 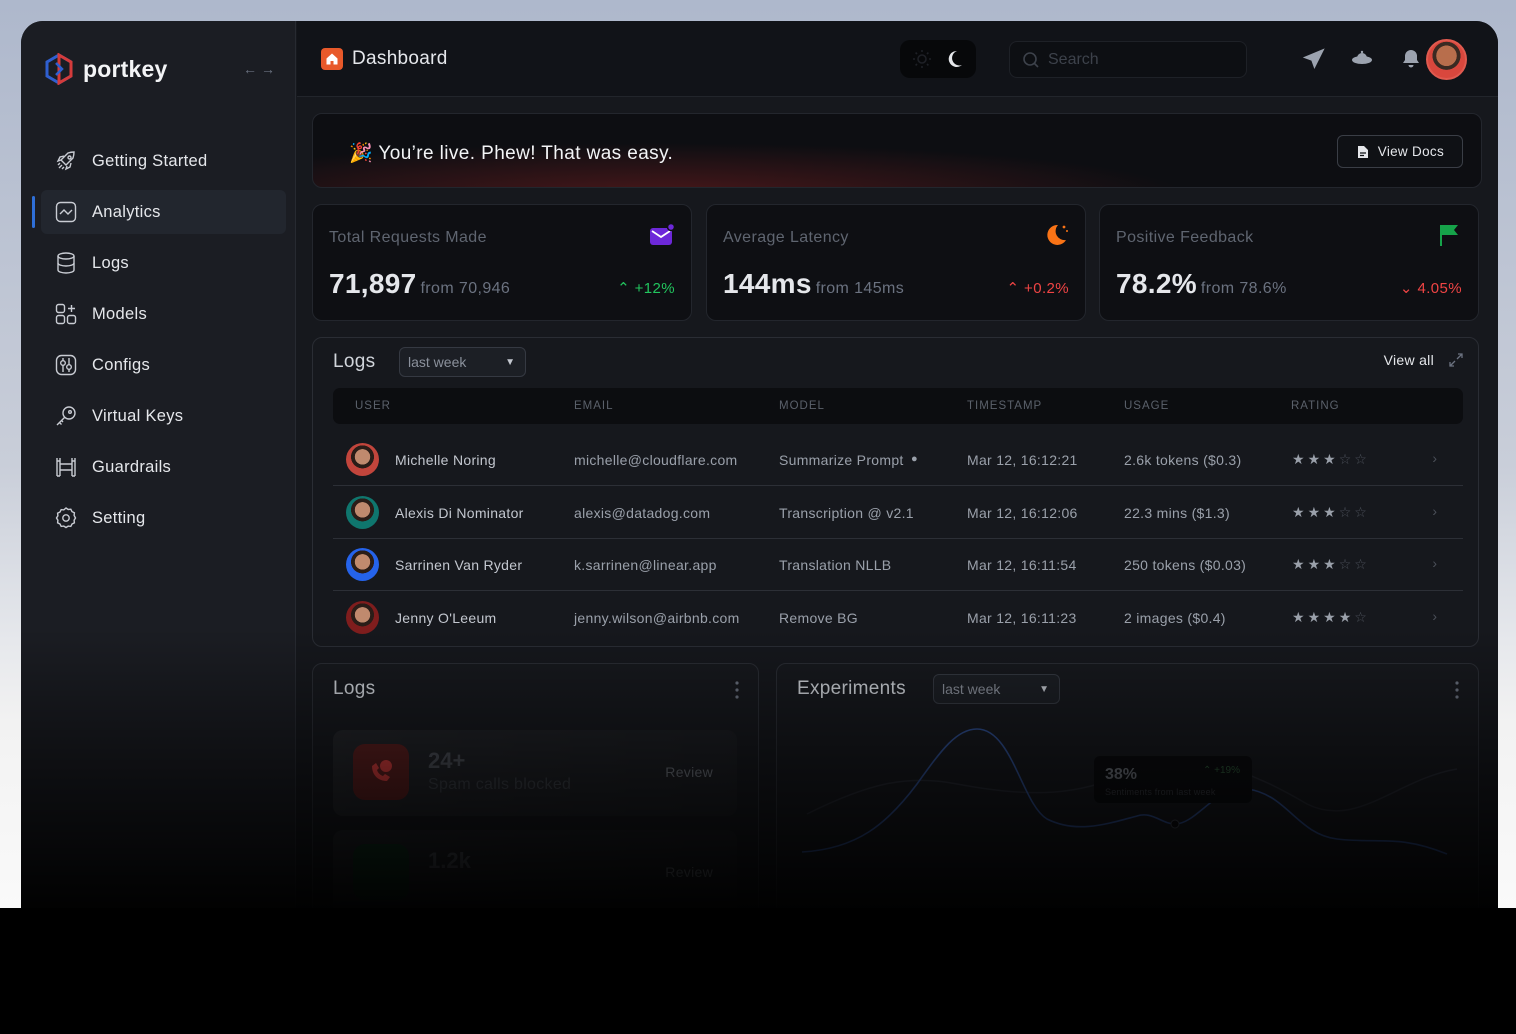 What do you see at coordinates (163, 467) in the screenshot?
I see `sidebar-item-guardrails: Guardrails` at bounding box center [163, 467].